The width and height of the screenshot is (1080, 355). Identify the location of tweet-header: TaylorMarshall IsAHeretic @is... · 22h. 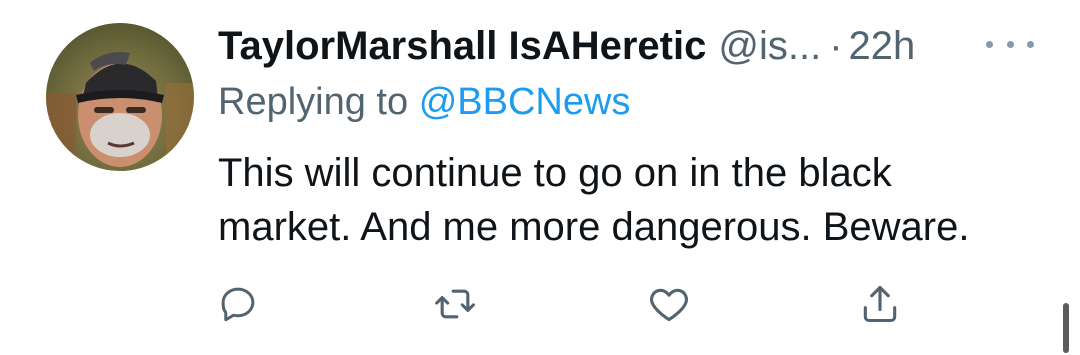
(566, 46).